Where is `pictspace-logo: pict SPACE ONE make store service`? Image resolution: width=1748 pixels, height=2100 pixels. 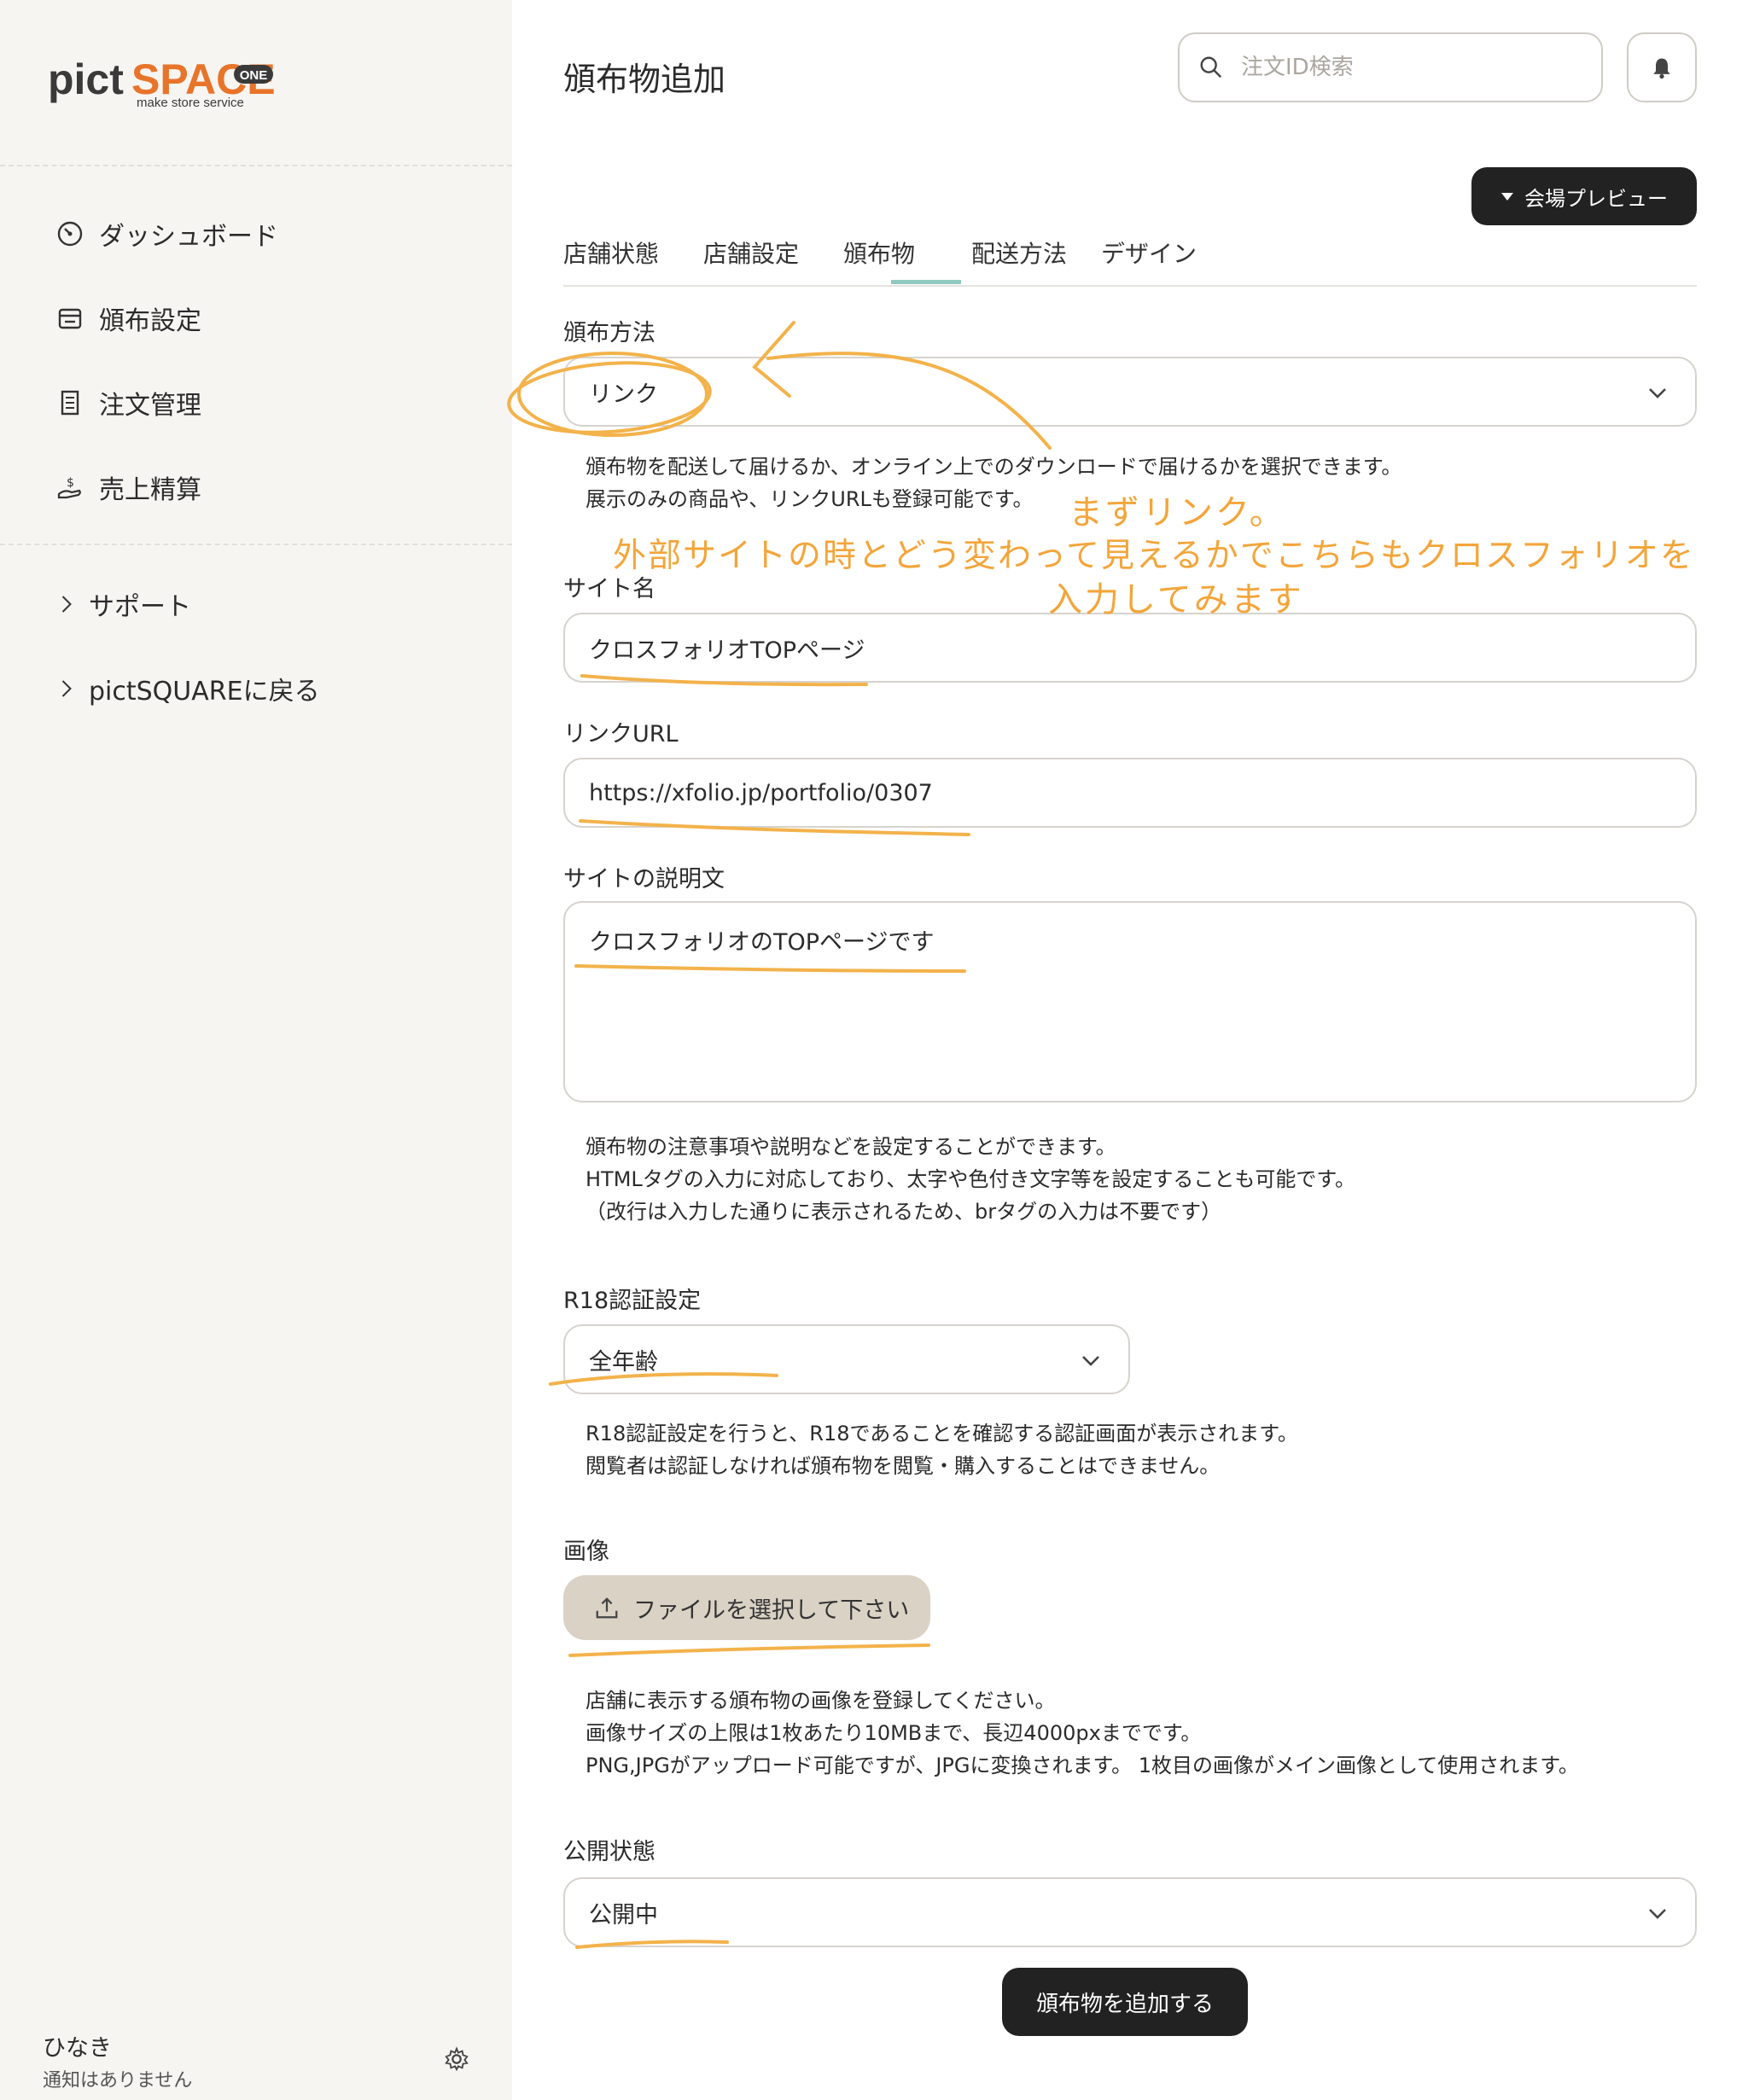
pictspace-logo: pict SPACE ONE make store service is located at coordinates (162, 83).